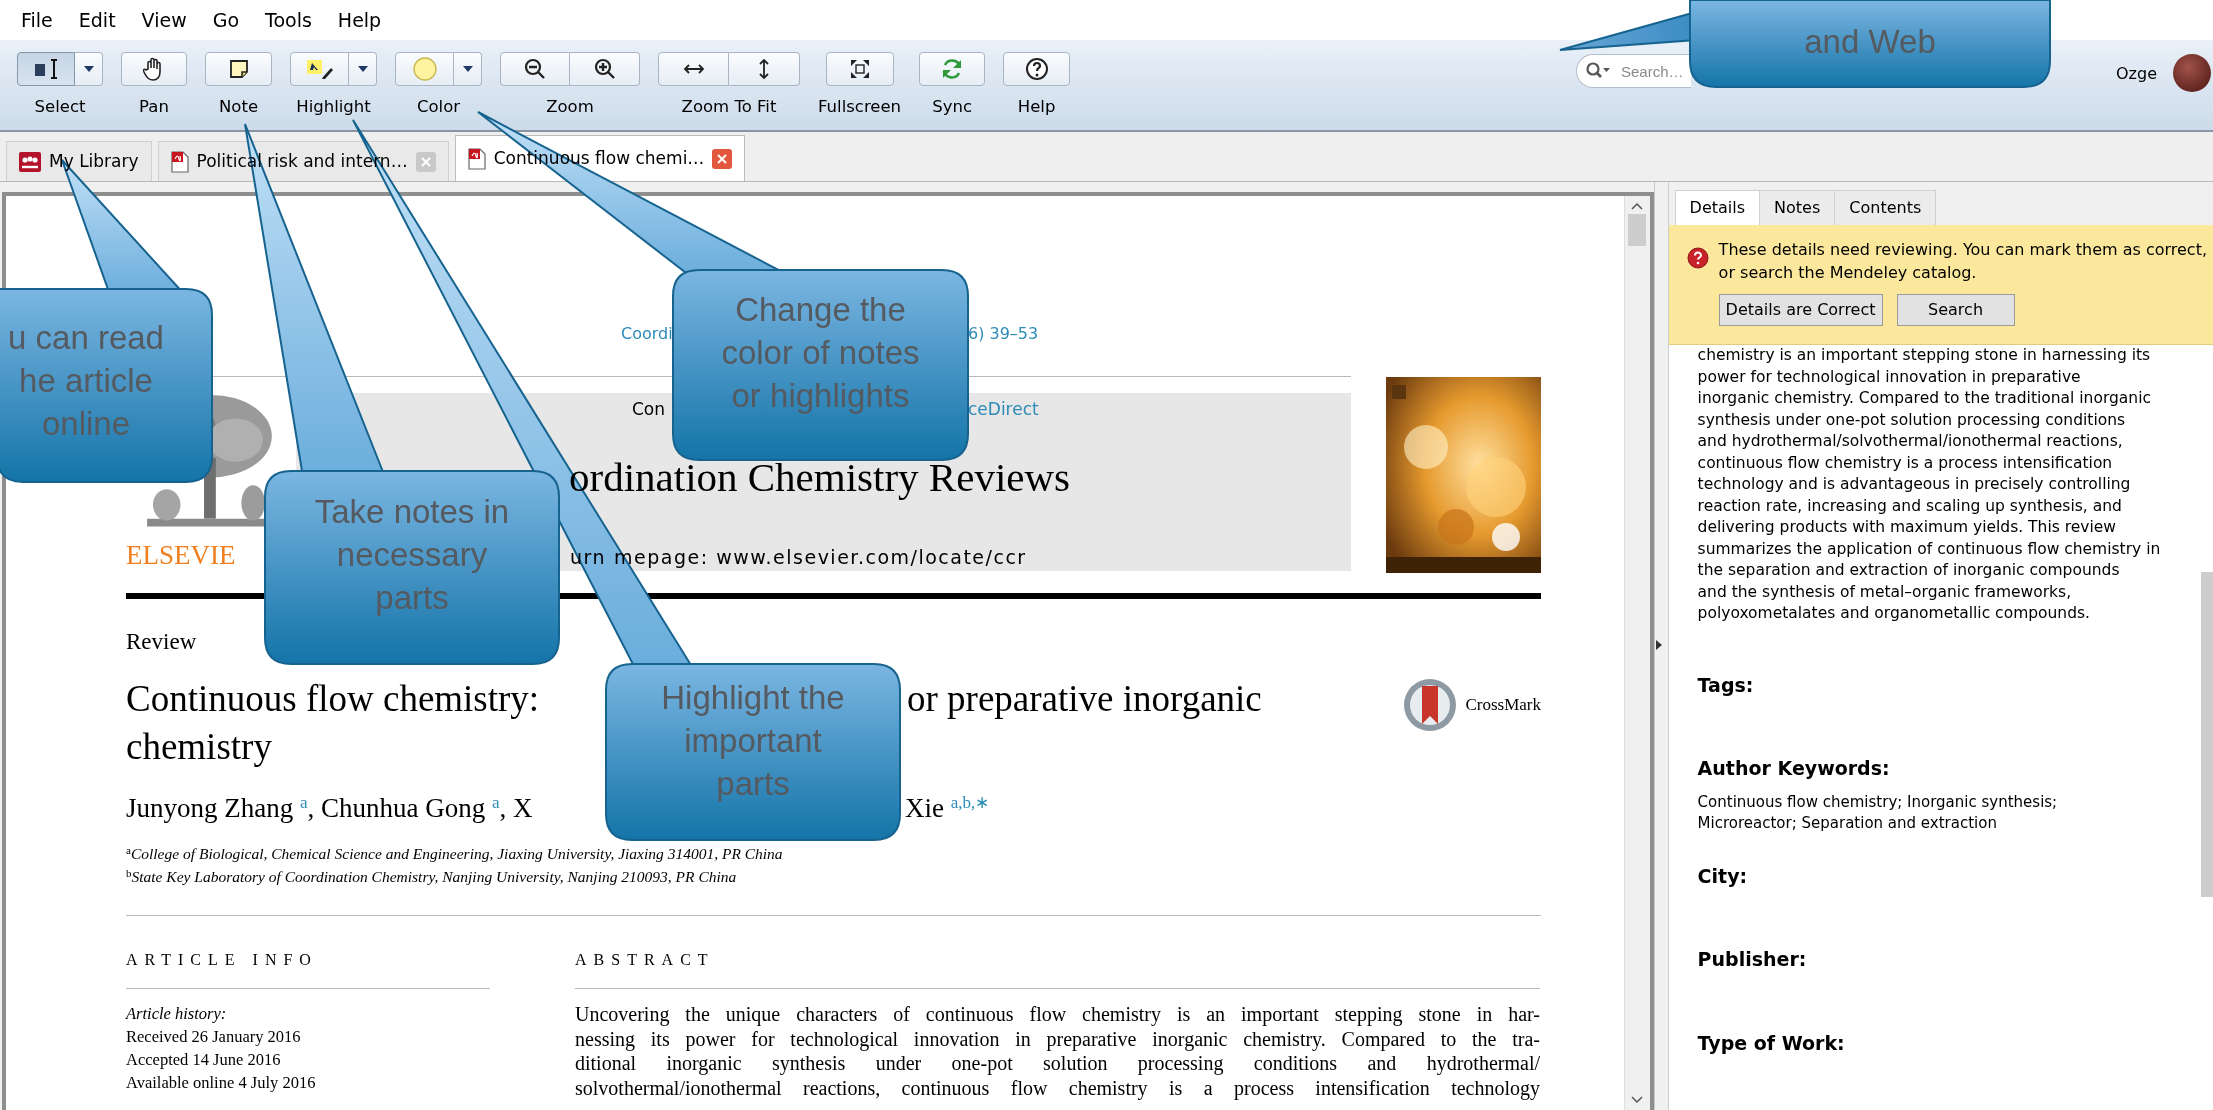  Describe the element at coordinates (820, 353) in the screenshot. I see `callout-text: Change the color of notes or highlights` at that location.